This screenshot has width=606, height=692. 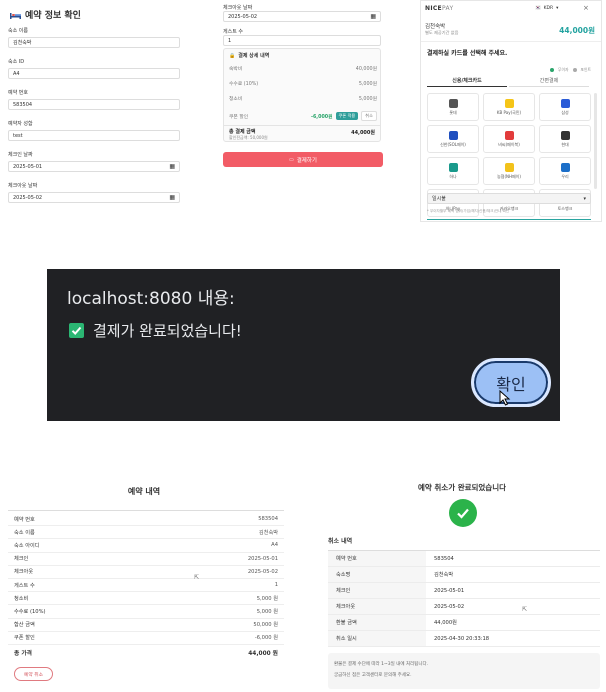 What do you see at coordinates (377, 590) in the screenshot?
I see `row-label: 체크인` at bounding box center [377, 590].